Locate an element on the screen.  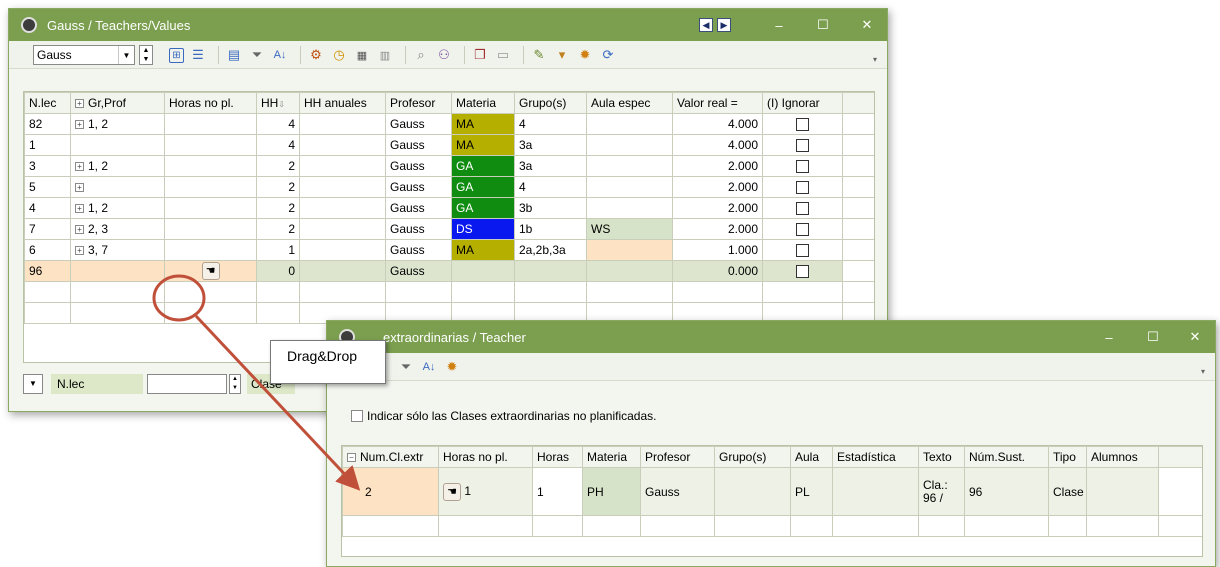
col-header-texto: Texto is located at coordinates (941, 457).